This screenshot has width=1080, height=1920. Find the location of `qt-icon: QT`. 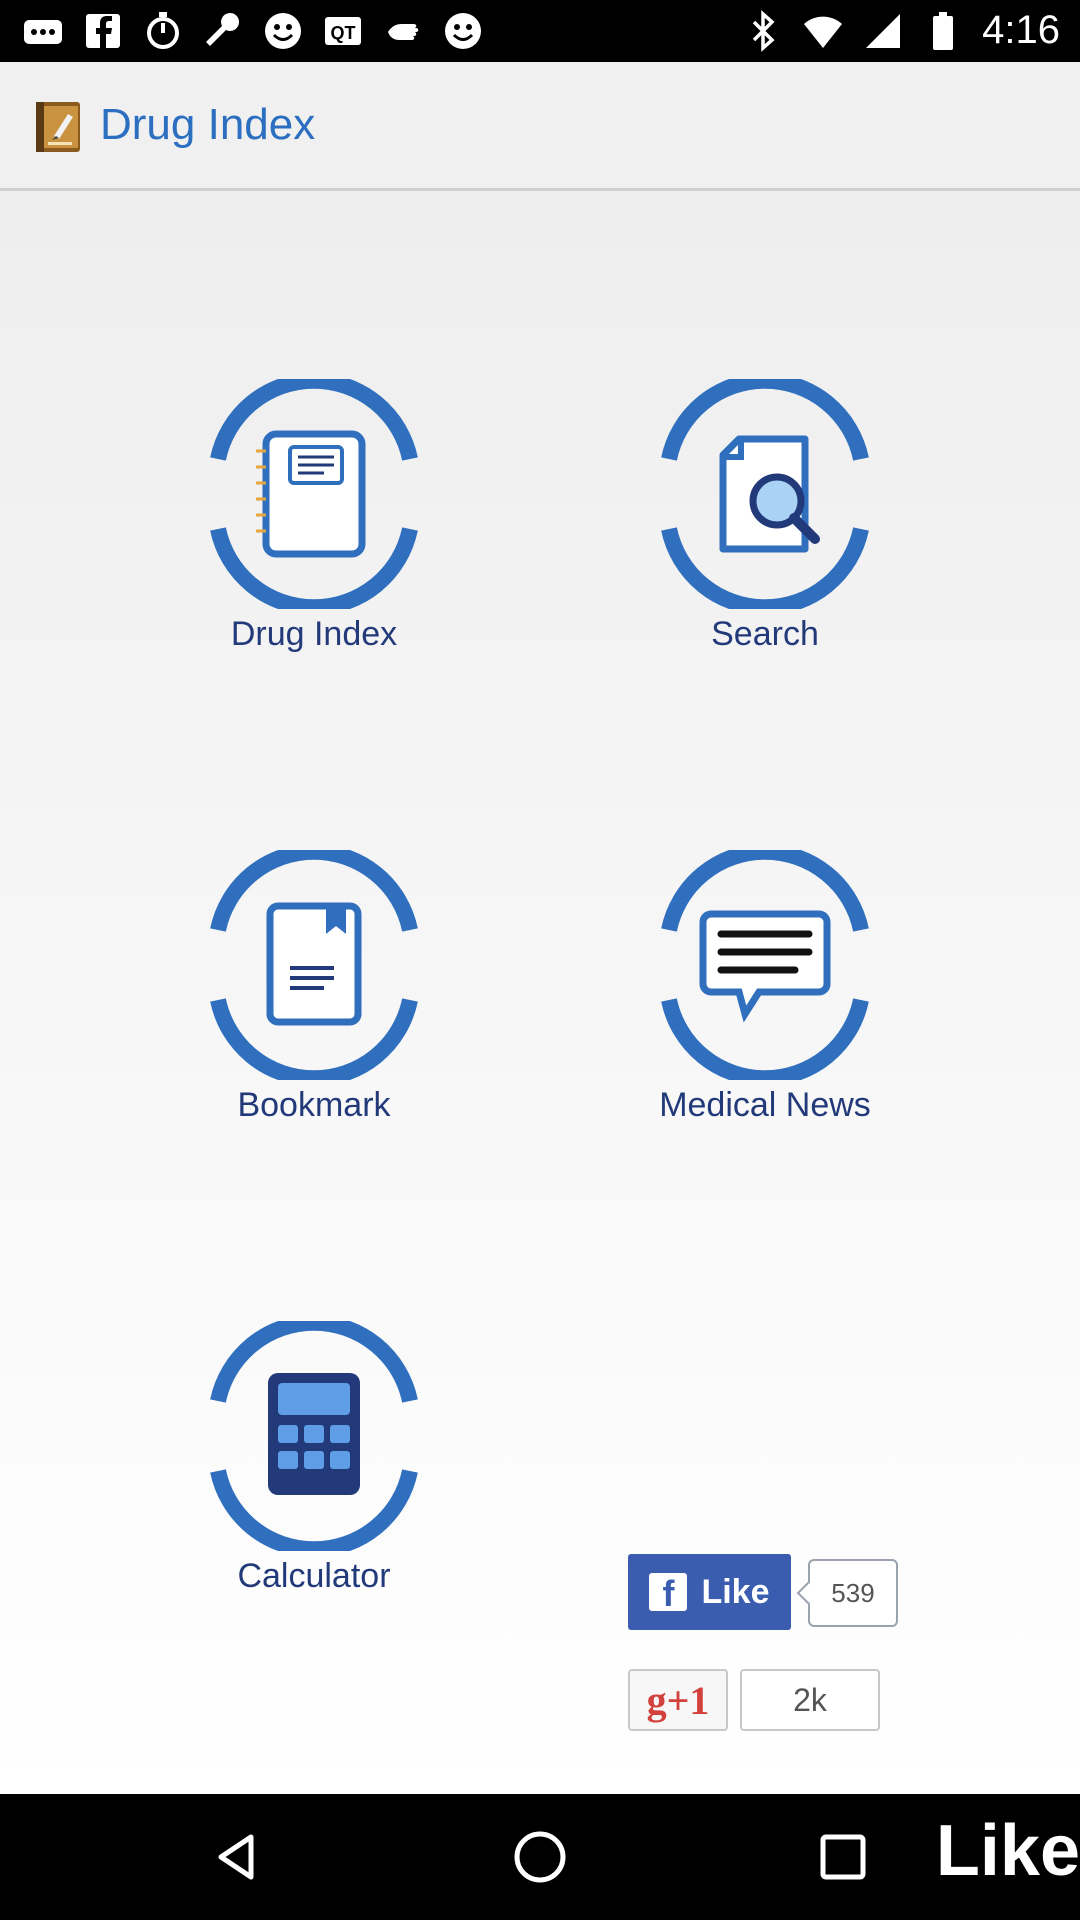

qt-icon: QT is located at coordinates (343, 31).